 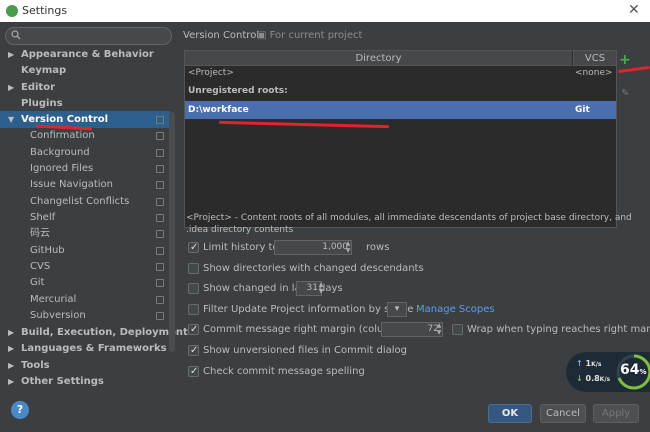 I want to click on chevron-down-icon: ▼, so click(x=11, y=120).